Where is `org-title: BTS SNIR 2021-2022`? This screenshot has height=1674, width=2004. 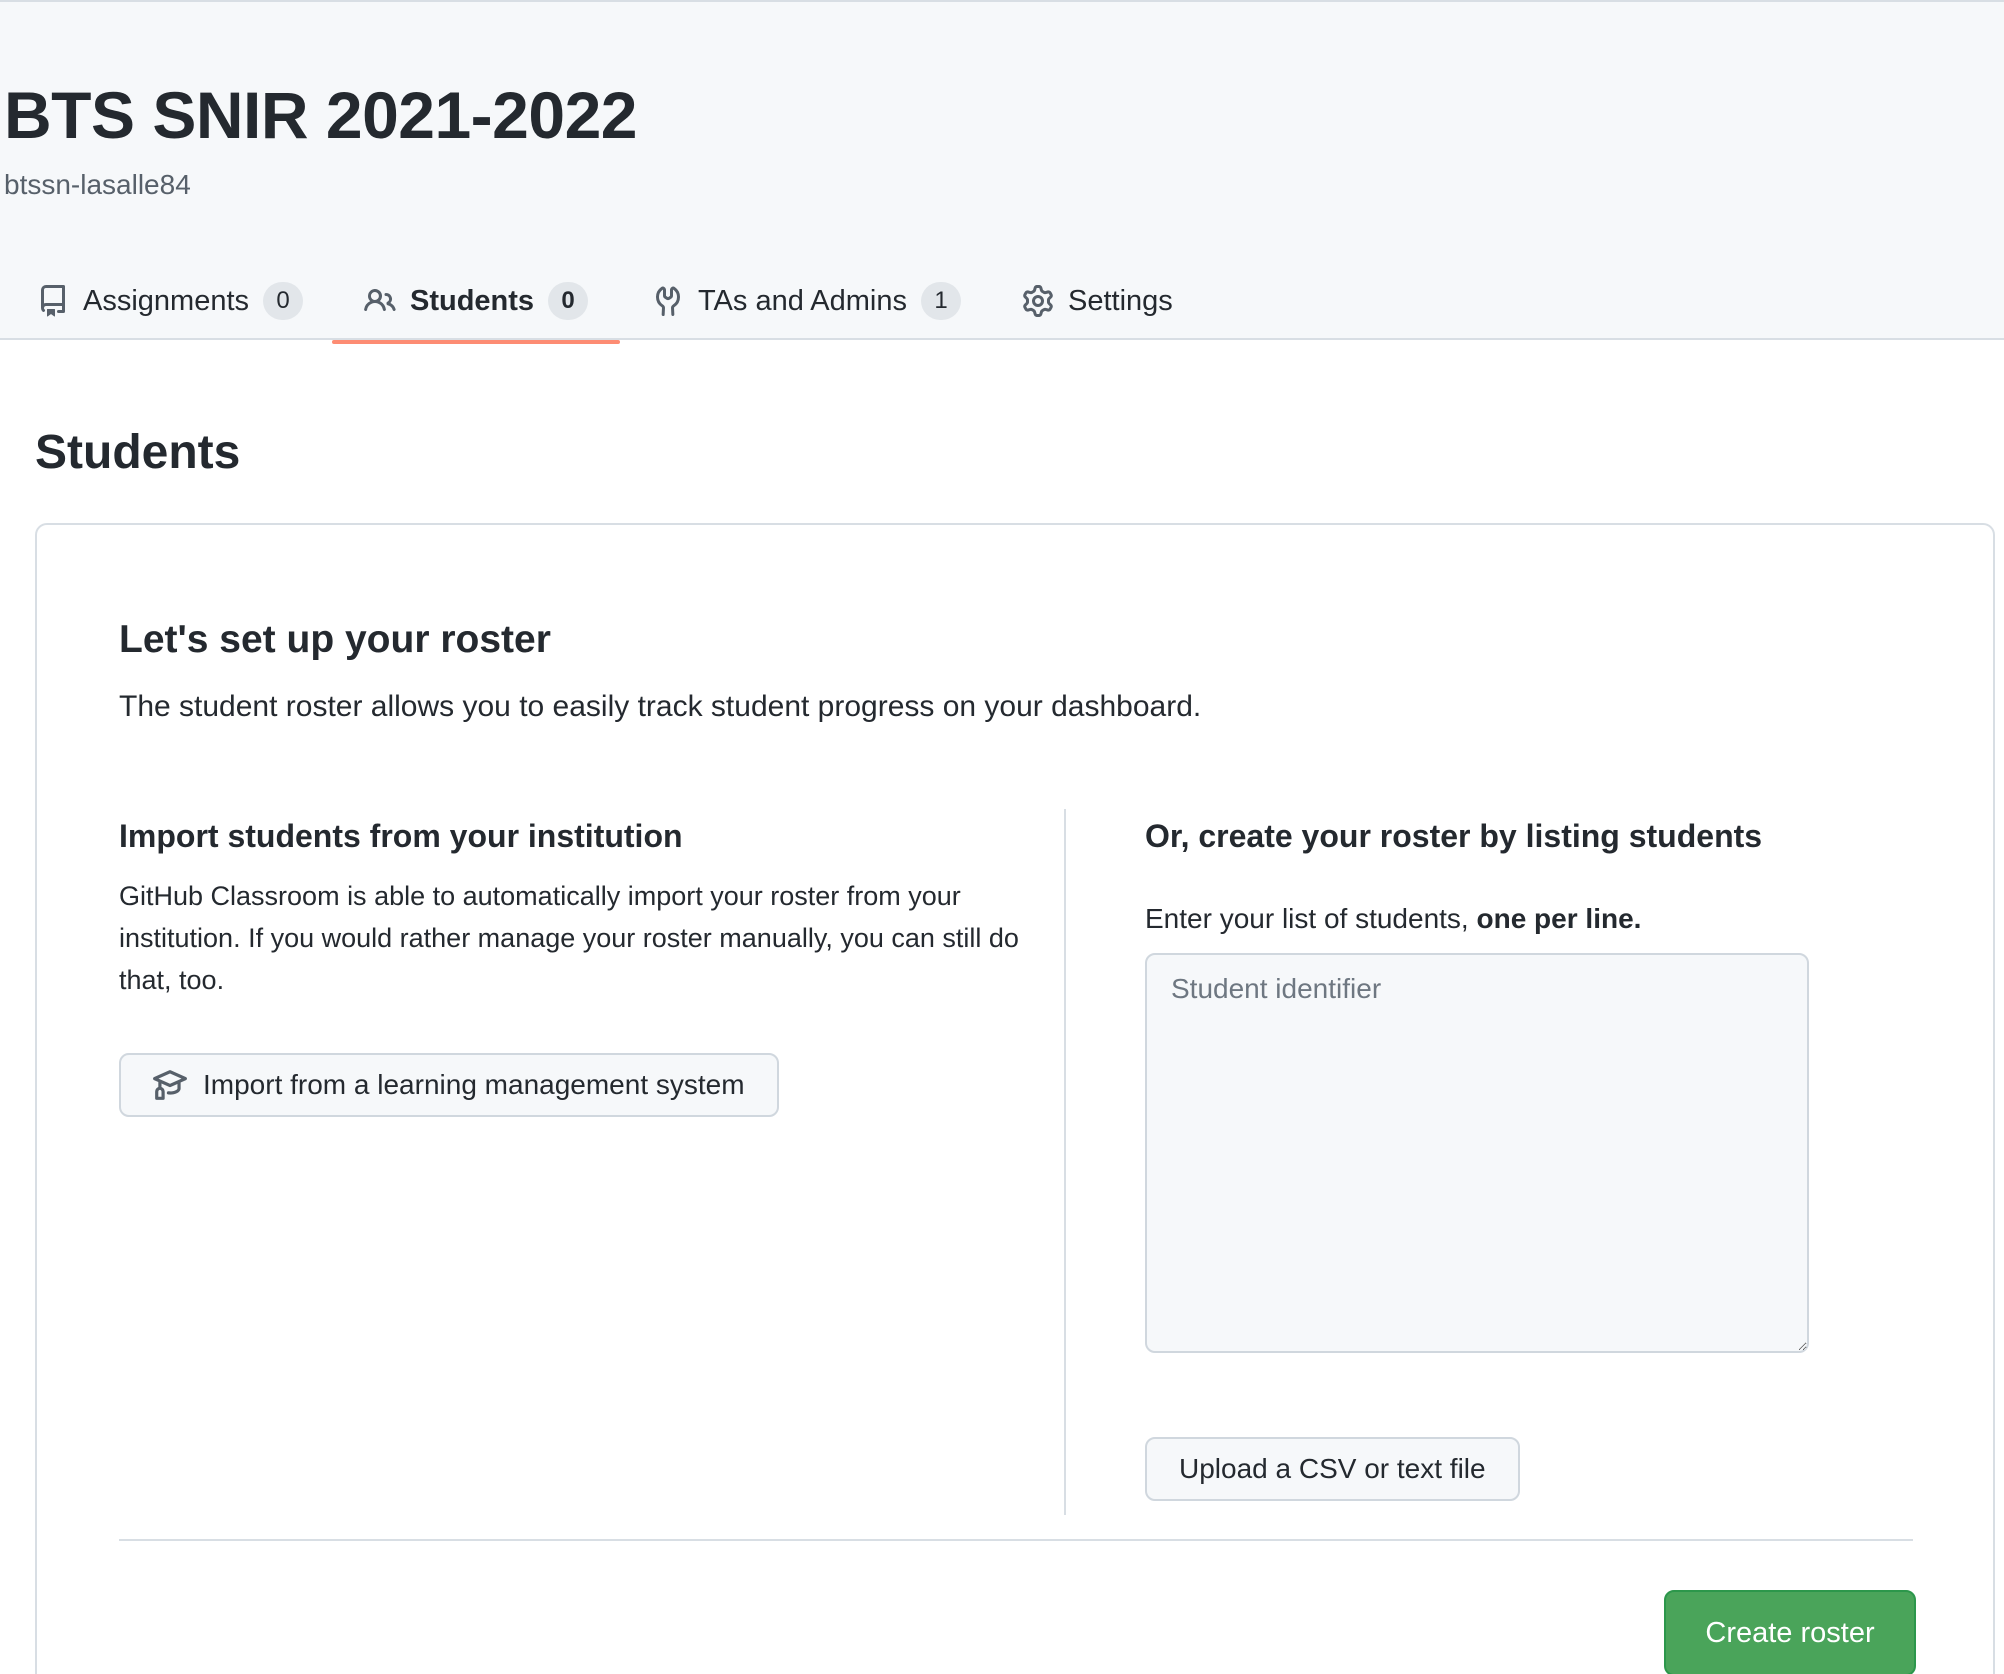 org-title: BTS SNIR 2021-2022 is located at coordinates (321, 115).